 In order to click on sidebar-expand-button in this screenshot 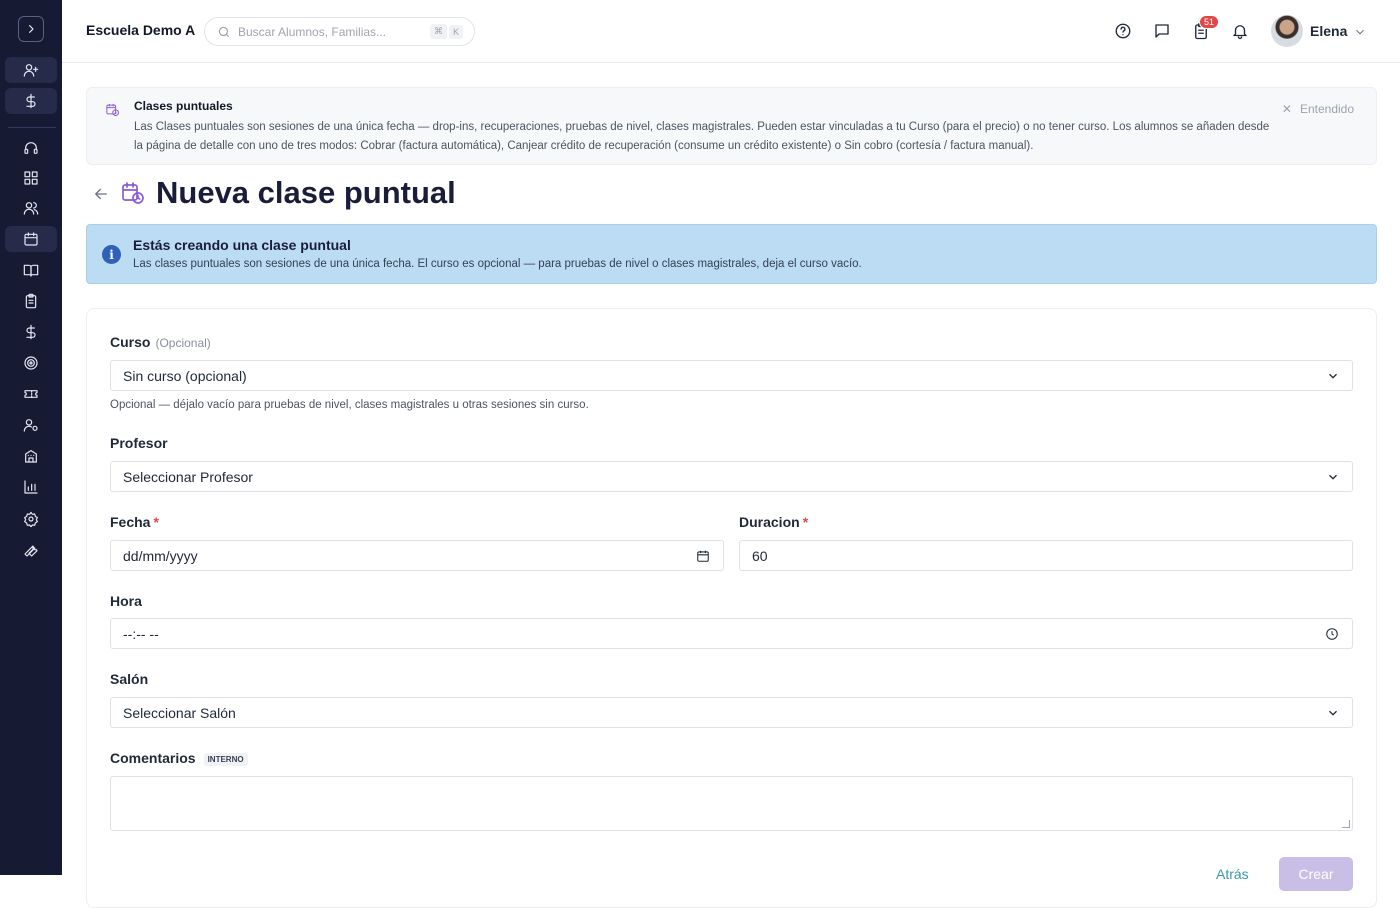, I will do `click(31, 29)`.